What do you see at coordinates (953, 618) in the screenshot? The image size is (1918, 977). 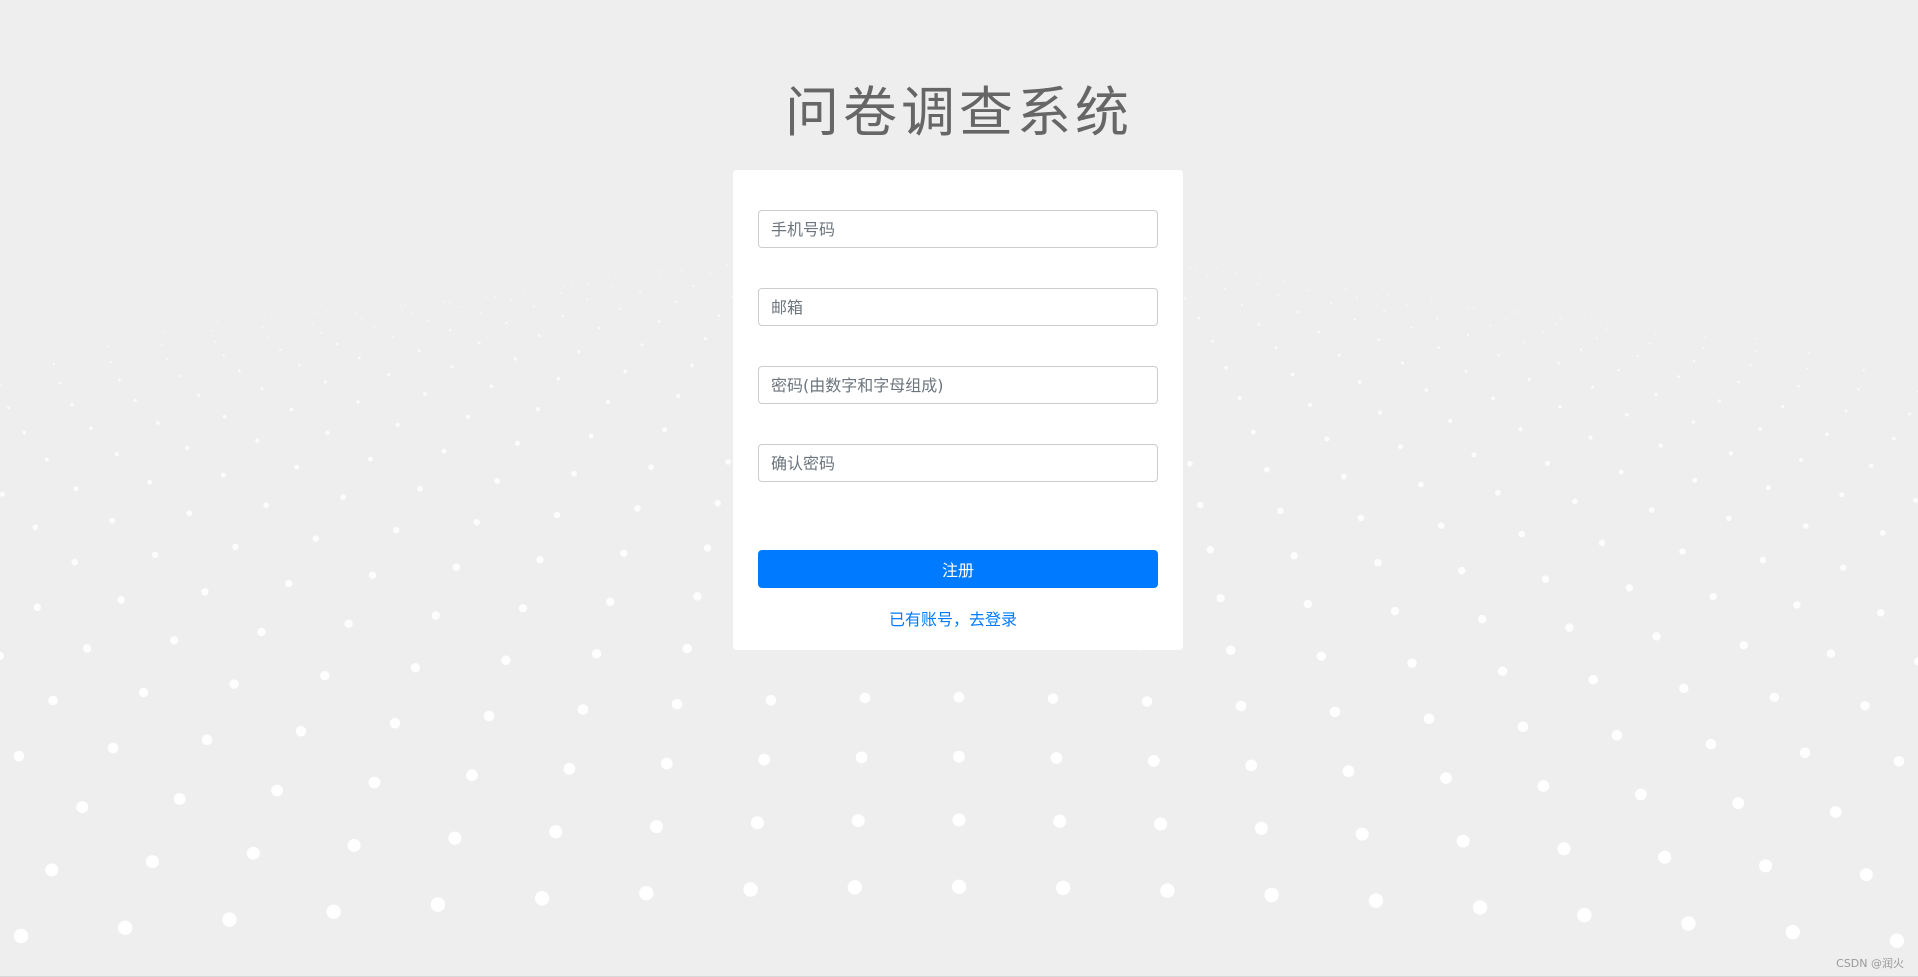 I see `login-link: 已有账号，去登录` at bounding box center [953, 618].